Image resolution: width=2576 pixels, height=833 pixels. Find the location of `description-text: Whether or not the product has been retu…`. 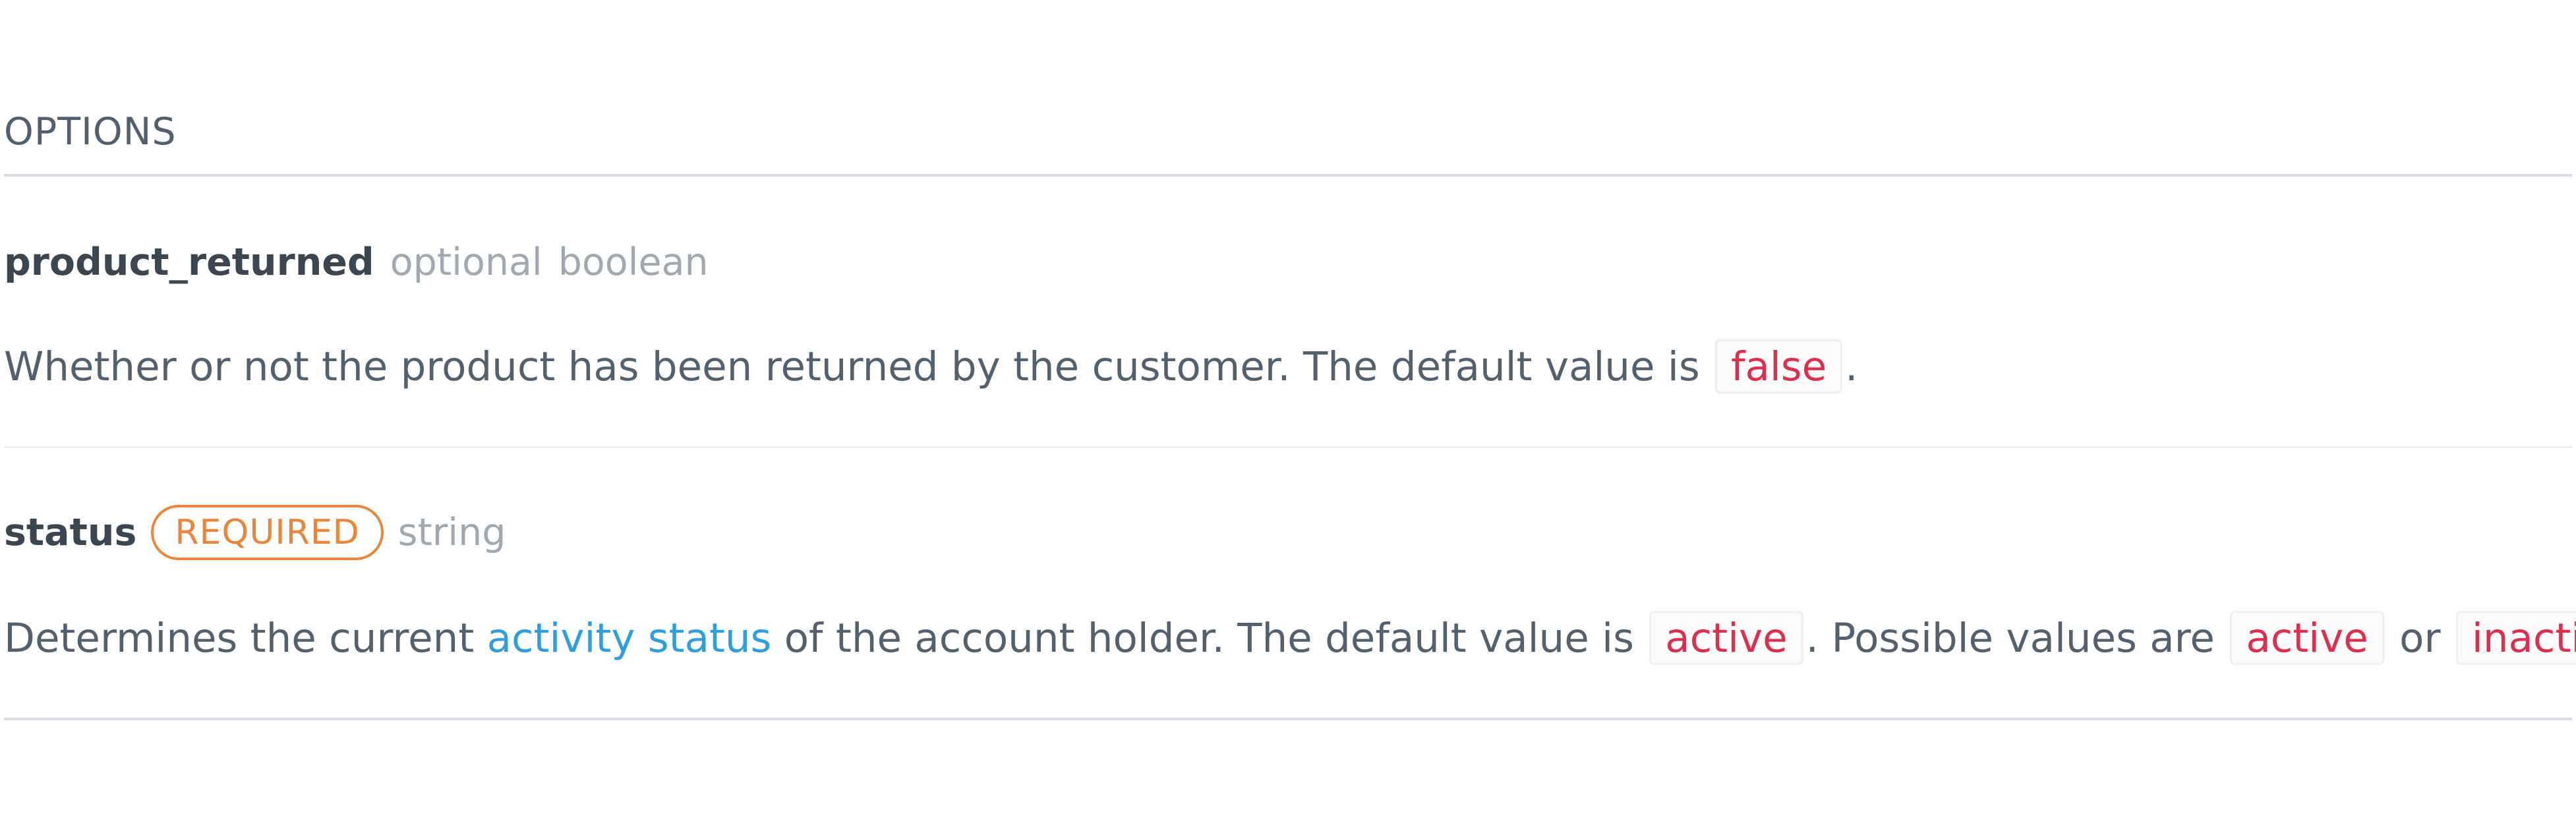

description-text: Whether or not the product has been retu… is located at coordinates (858, 366).